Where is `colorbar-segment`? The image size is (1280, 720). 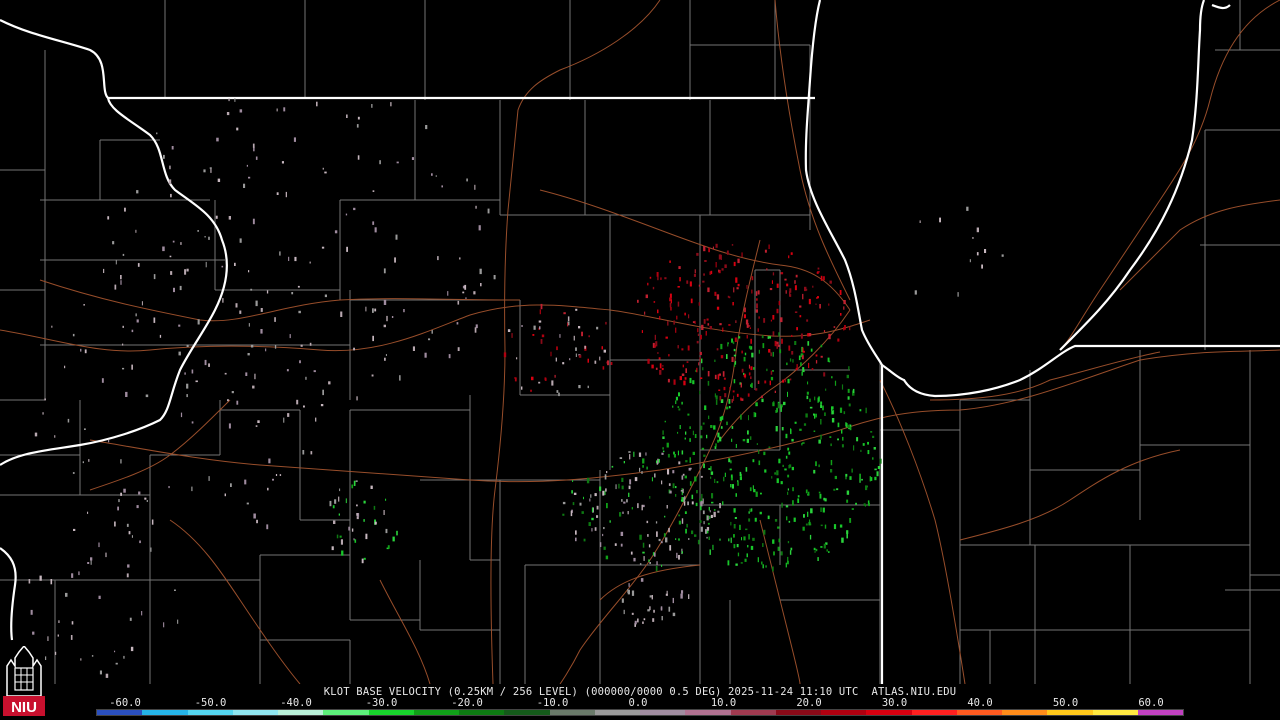 colorbar-segment is located at coordinates (391, 712).